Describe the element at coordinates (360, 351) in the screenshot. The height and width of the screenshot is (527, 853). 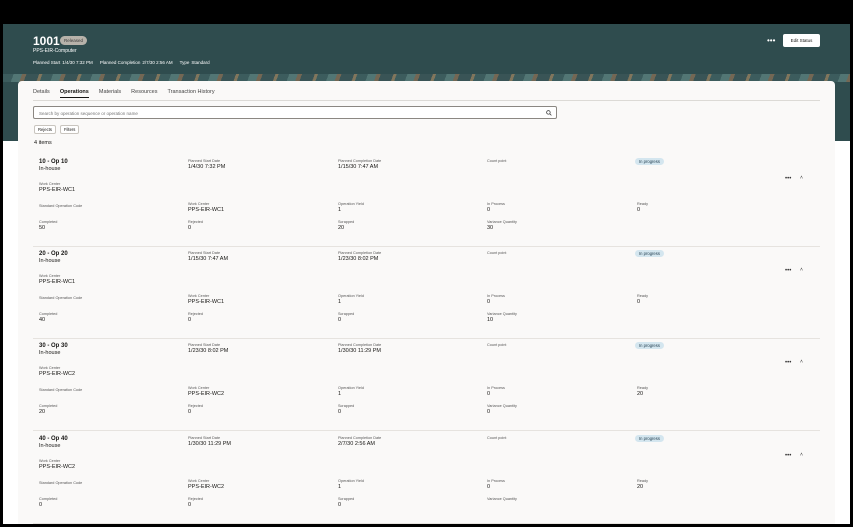
I see `planned-completion-value: 1/30/30 11:29 PM` at that location.